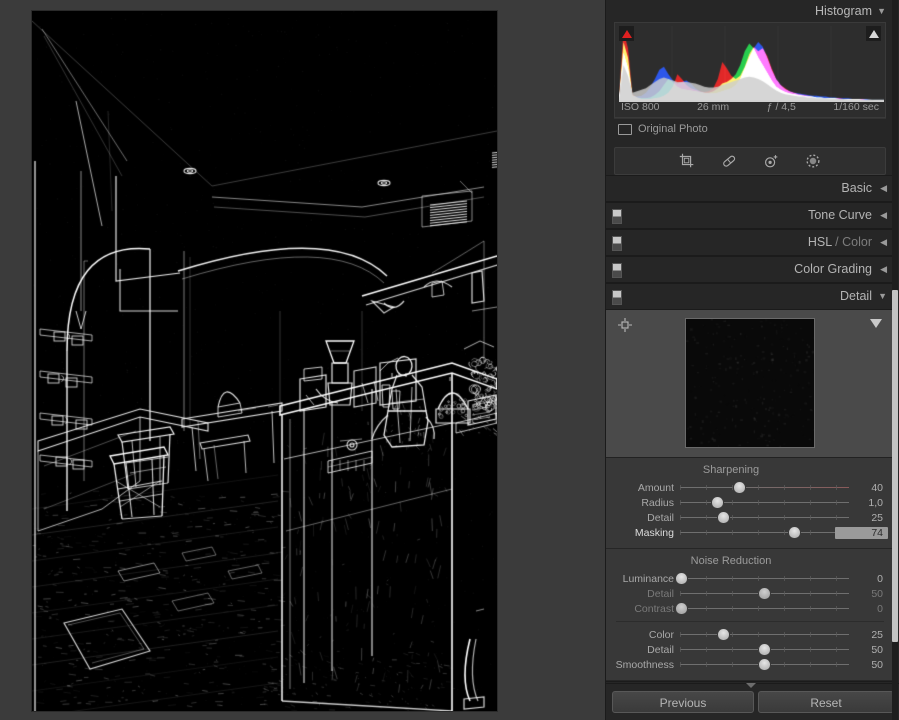 Image resolution: width=899 pixels, height=720 pixels. What do you see at coordinates (625, 325) in the screenshot?
I see `target-adjust-icon` at bounding box center [625, 325].